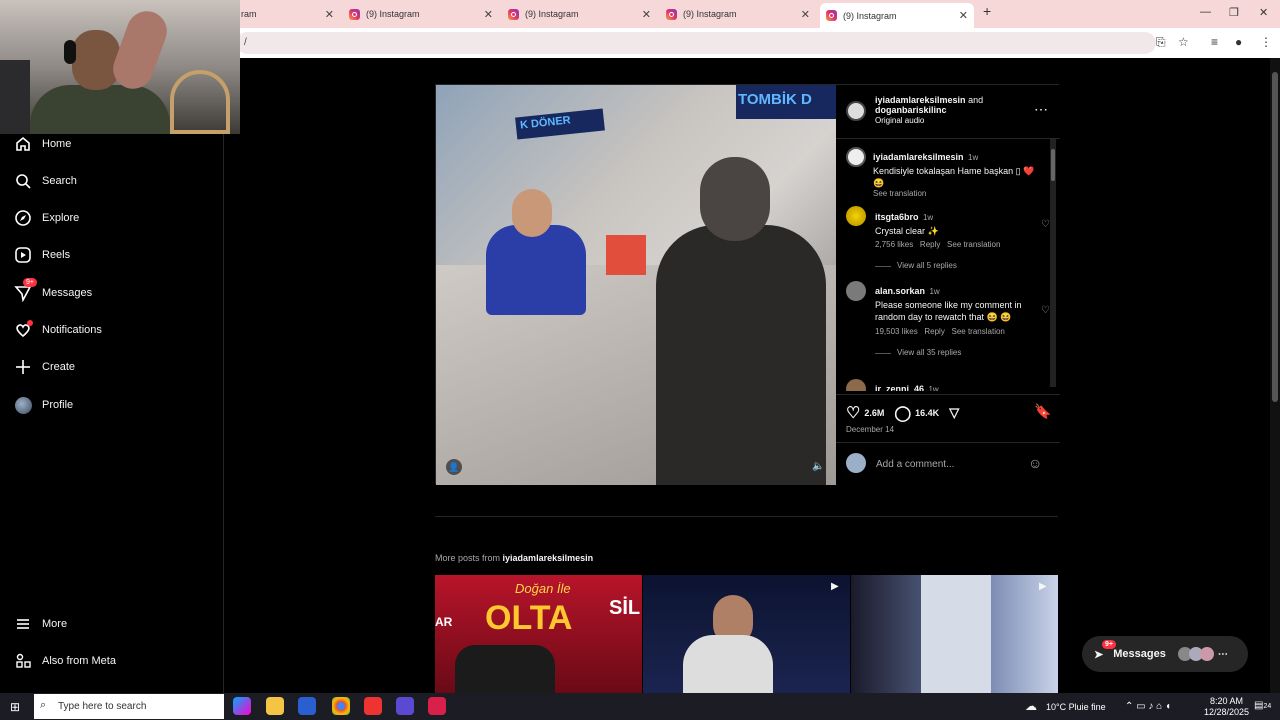 The image size is (1280, 720). I want to click on reading-list-icon: ≡, so click(1214, 42).